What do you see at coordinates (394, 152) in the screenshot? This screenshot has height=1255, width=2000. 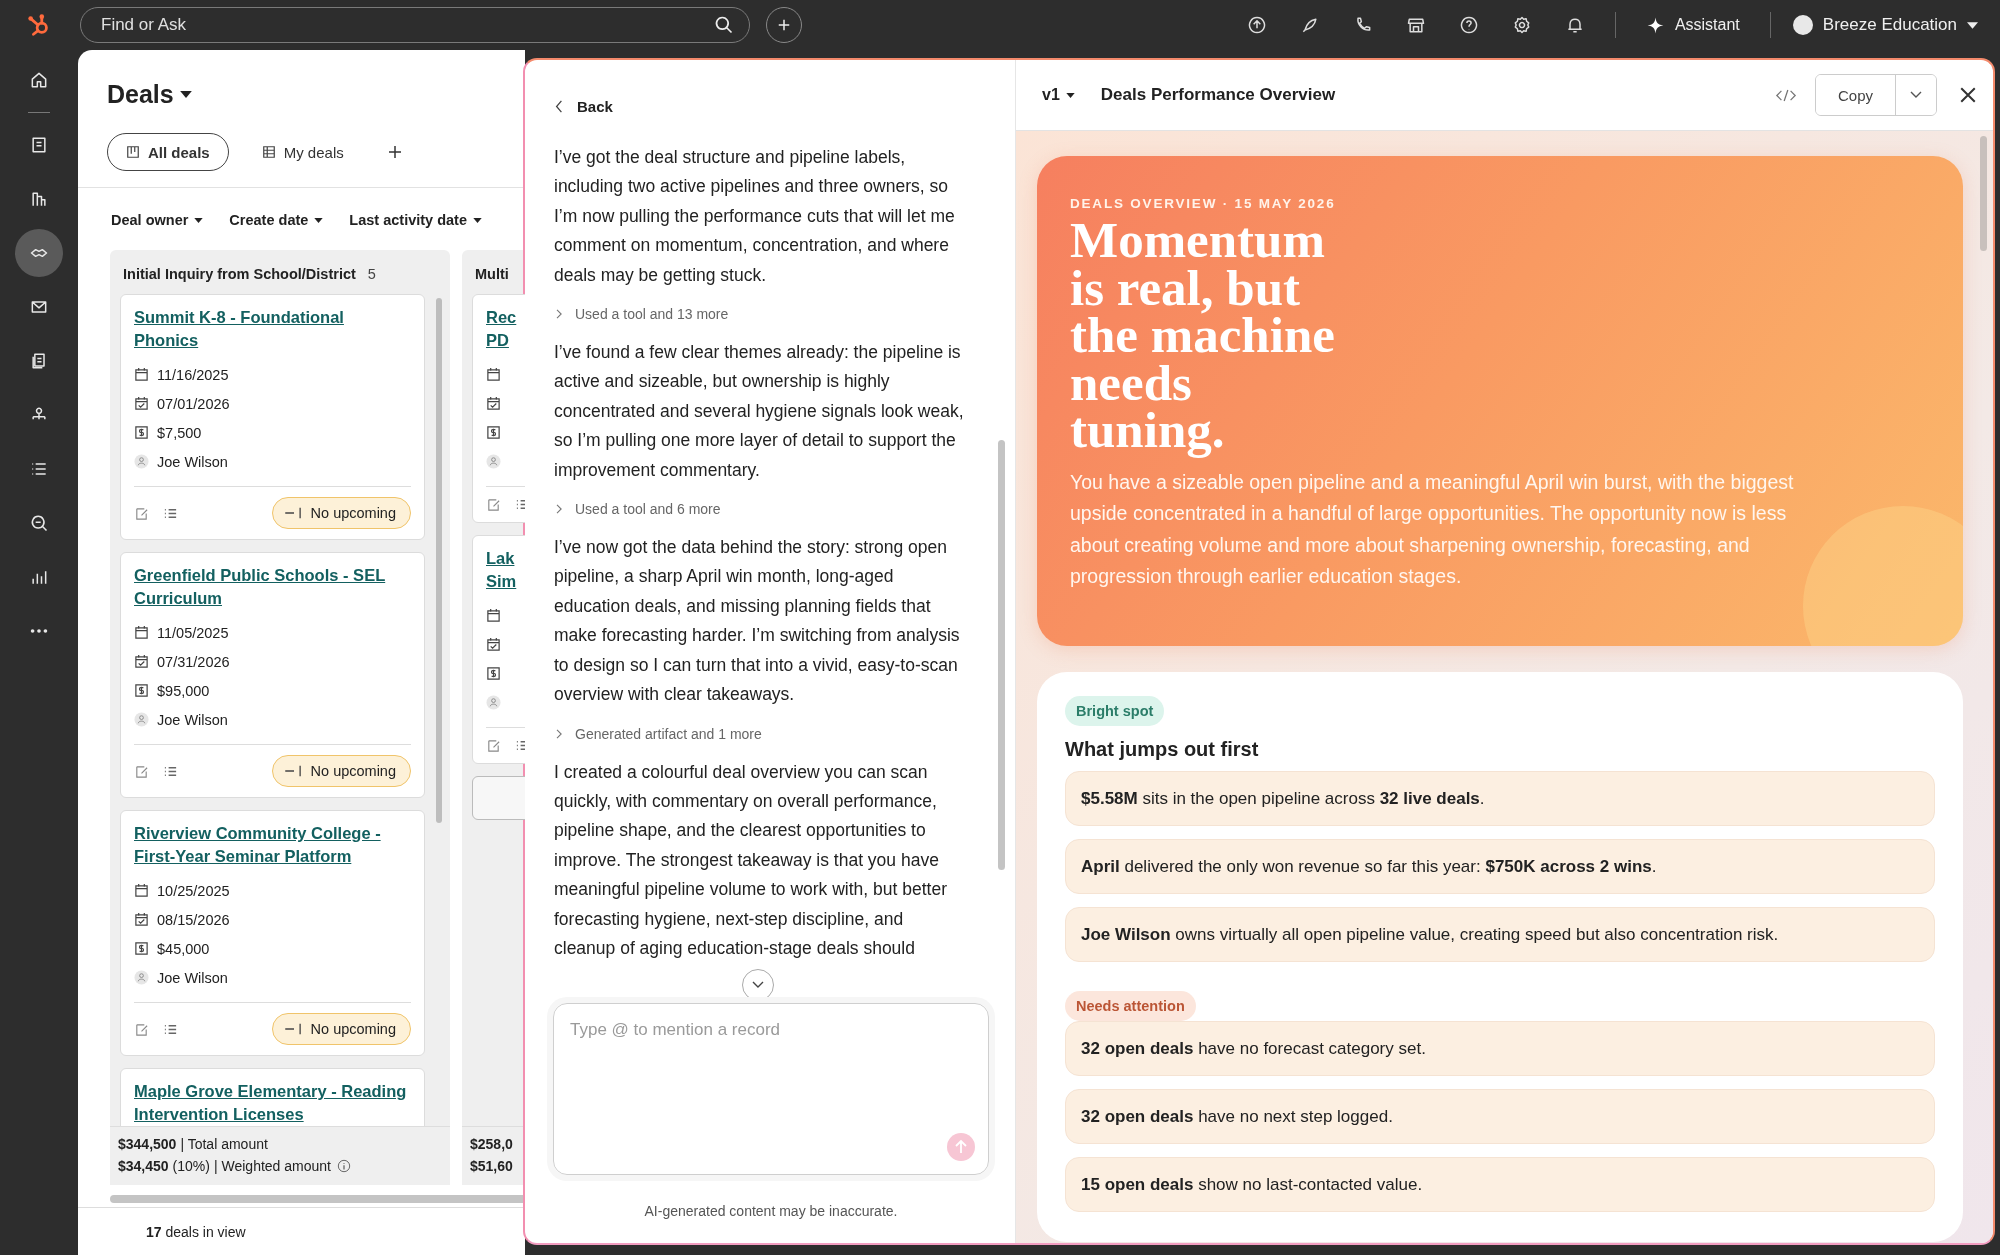 I see `add-view-icon` at bounding box center [394, 152].